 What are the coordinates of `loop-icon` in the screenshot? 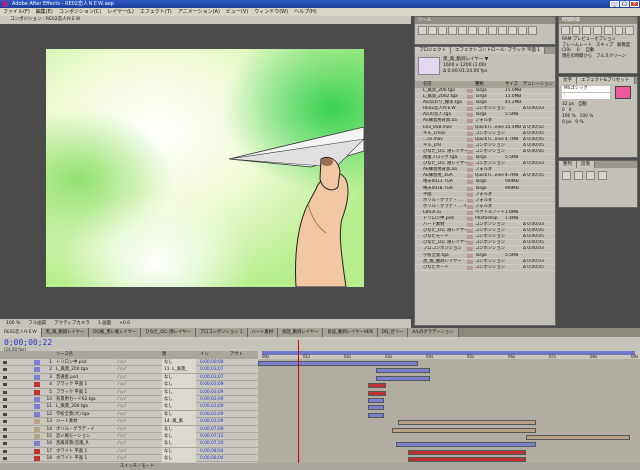 It's located at (630, 30).